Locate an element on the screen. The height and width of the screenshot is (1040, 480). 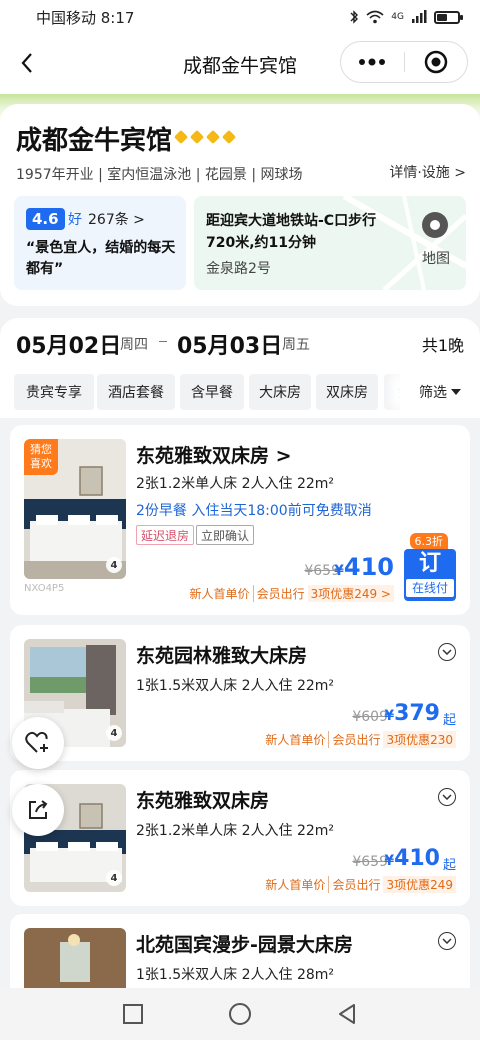
square-icon is located at coordinates (133, 1014).